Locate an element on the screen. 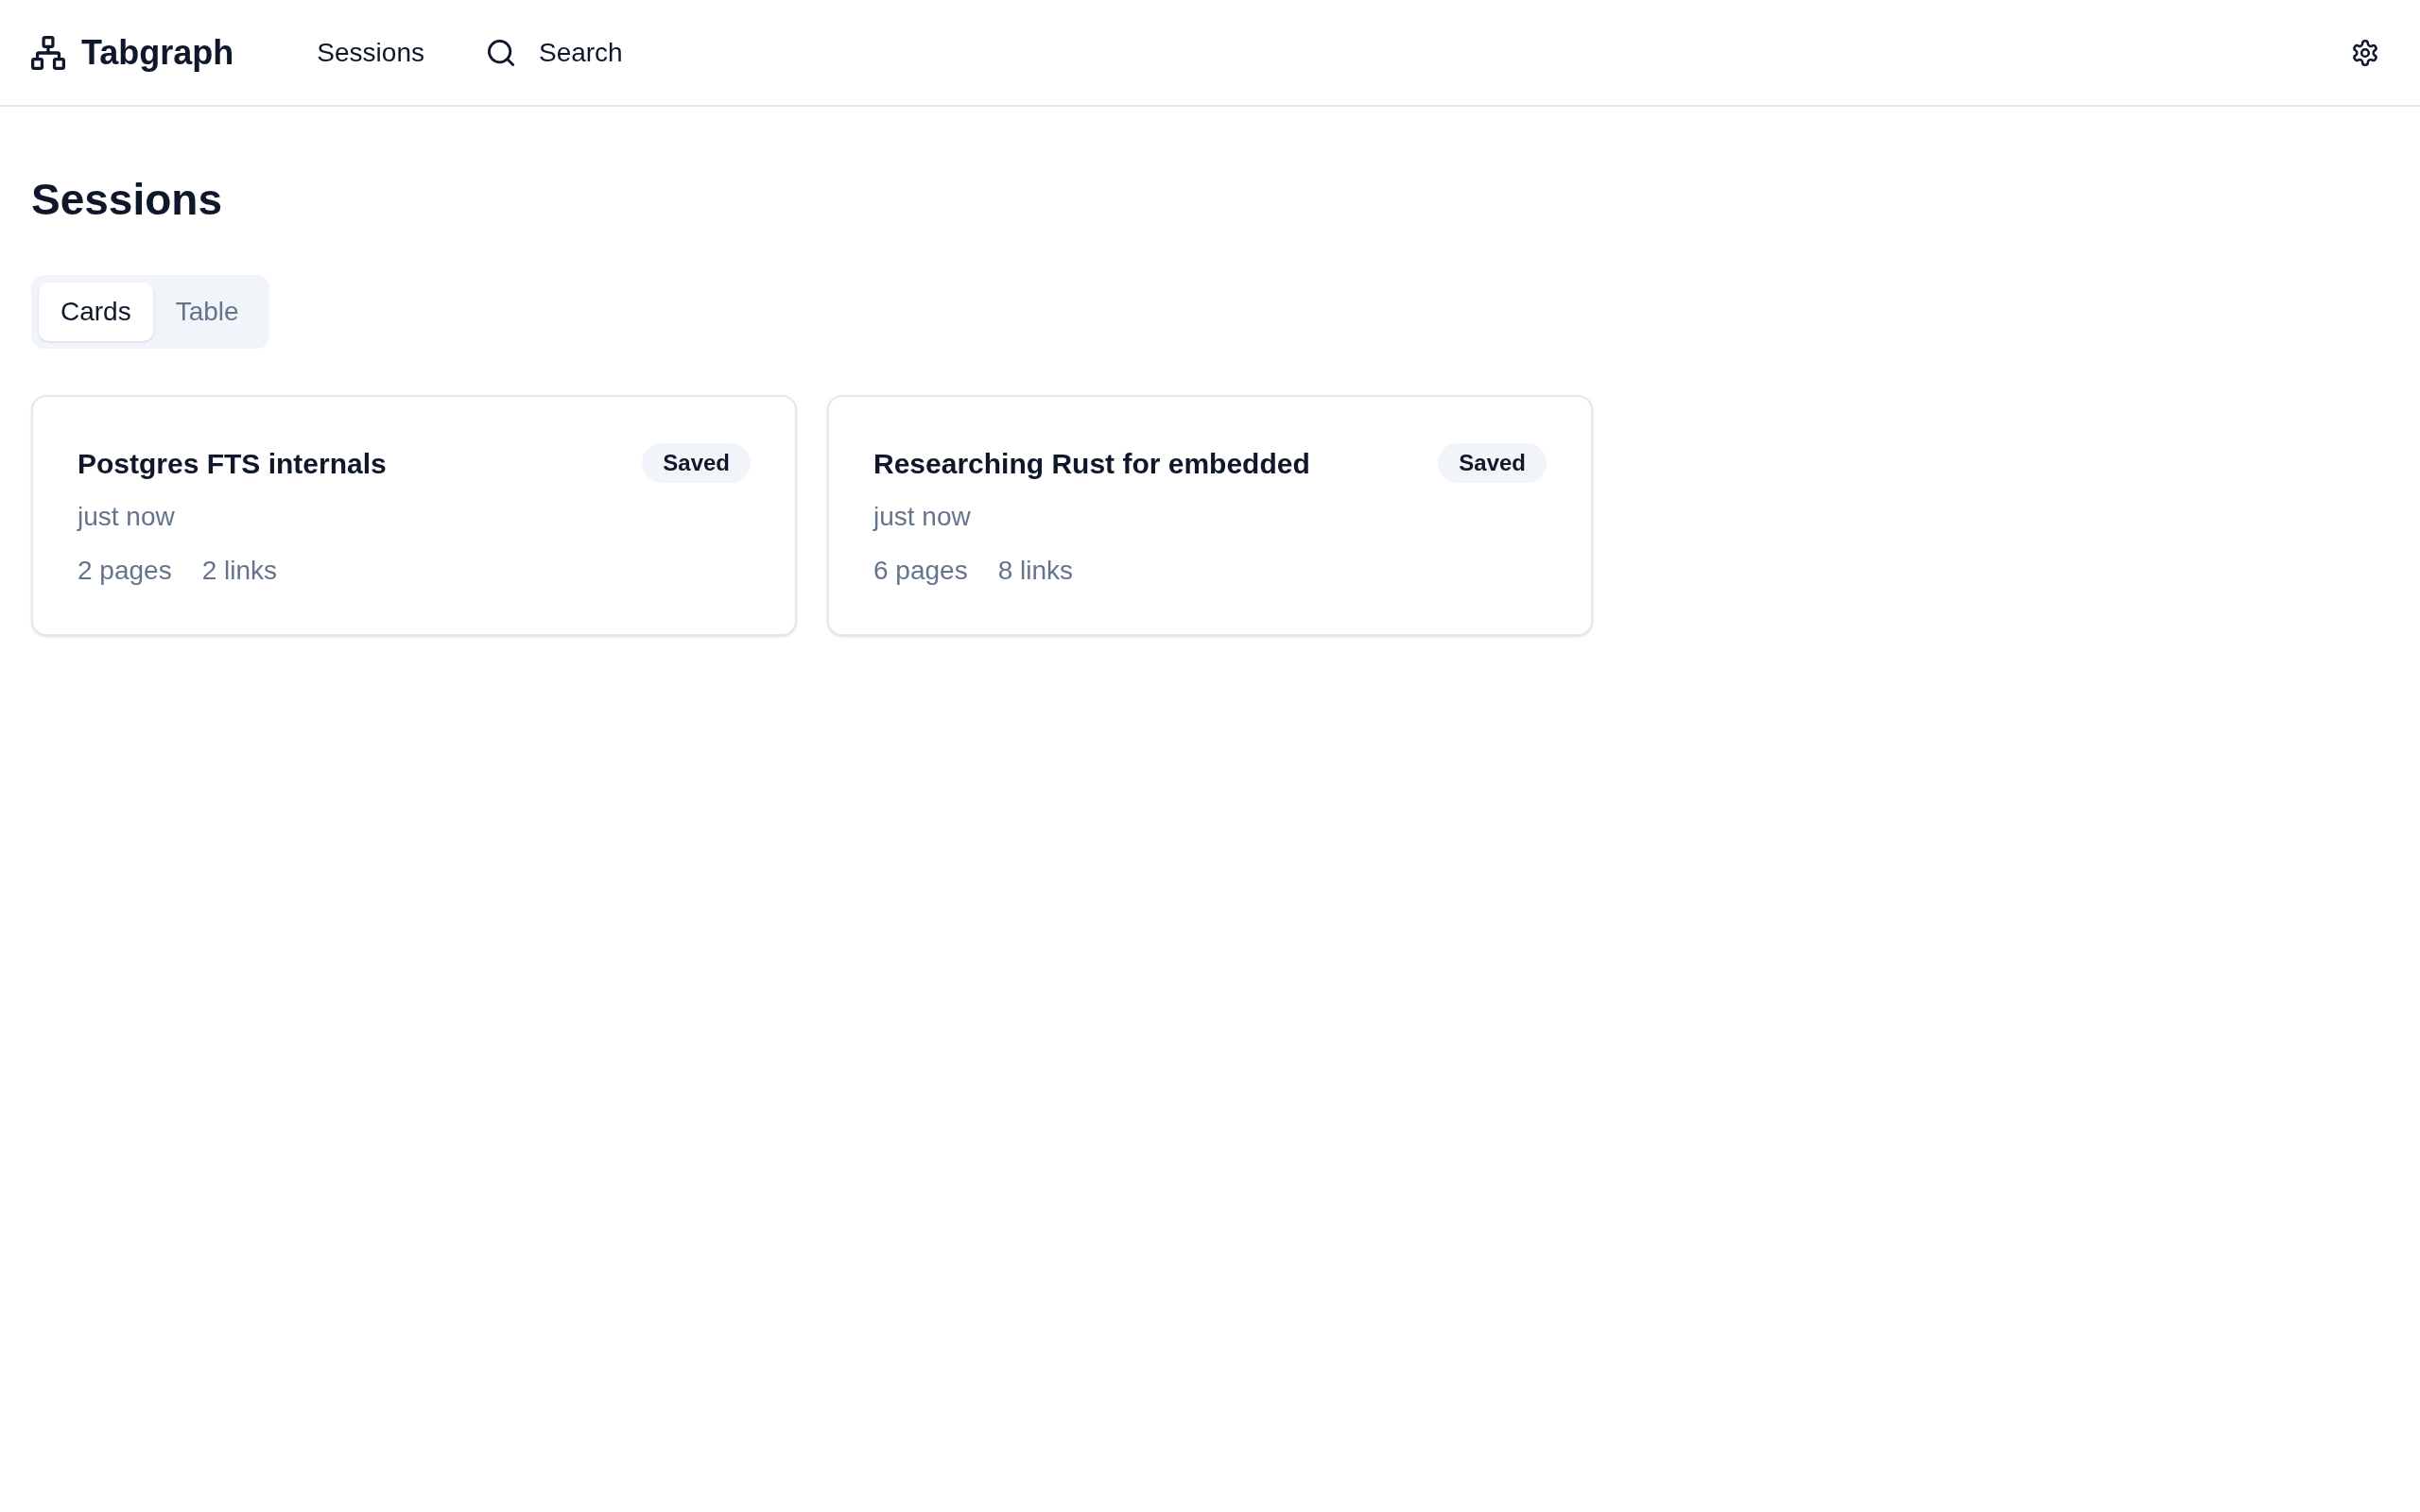 Image resolution: width=2420 pixels, height=1512 pixels. session-card: Postgres FTS internals Saved just now 2 pages 2 links is located at coordinates (414, 515).